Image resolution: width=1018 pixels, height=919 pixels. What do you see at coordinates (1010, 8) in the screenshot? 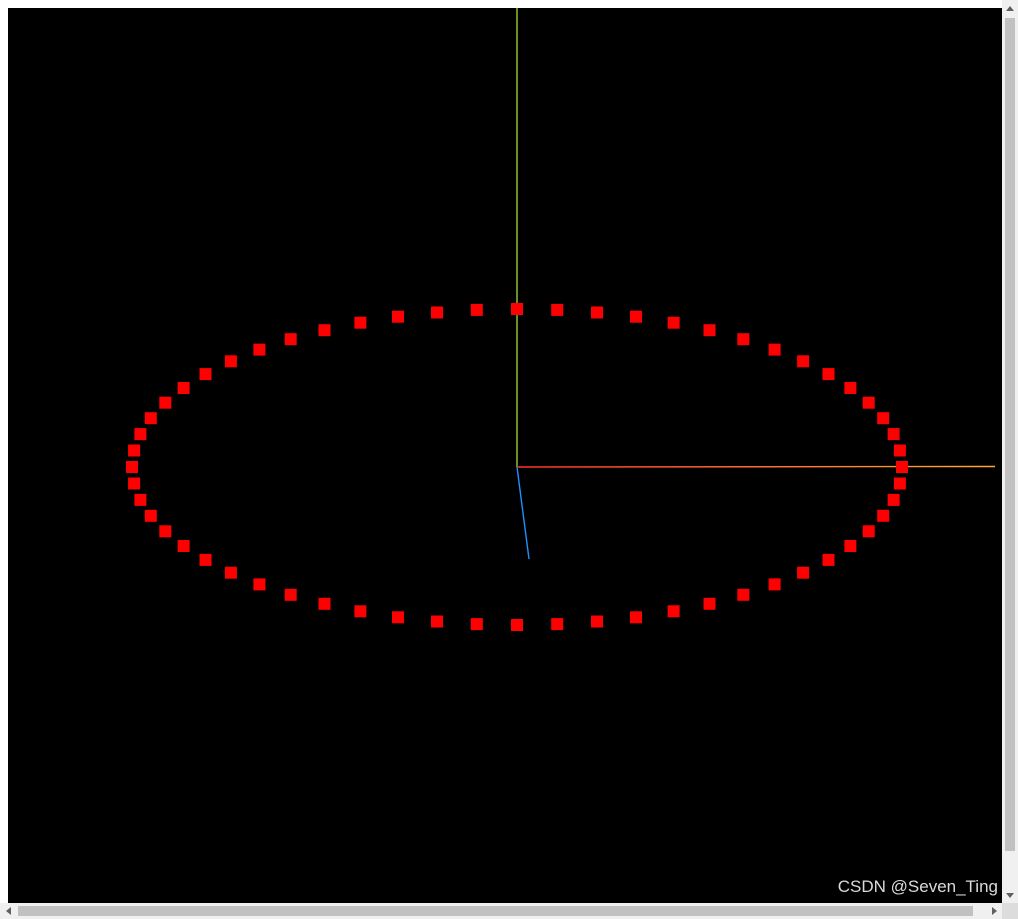
I see `arrow-up-icon` at bounding box center [1010, 8].